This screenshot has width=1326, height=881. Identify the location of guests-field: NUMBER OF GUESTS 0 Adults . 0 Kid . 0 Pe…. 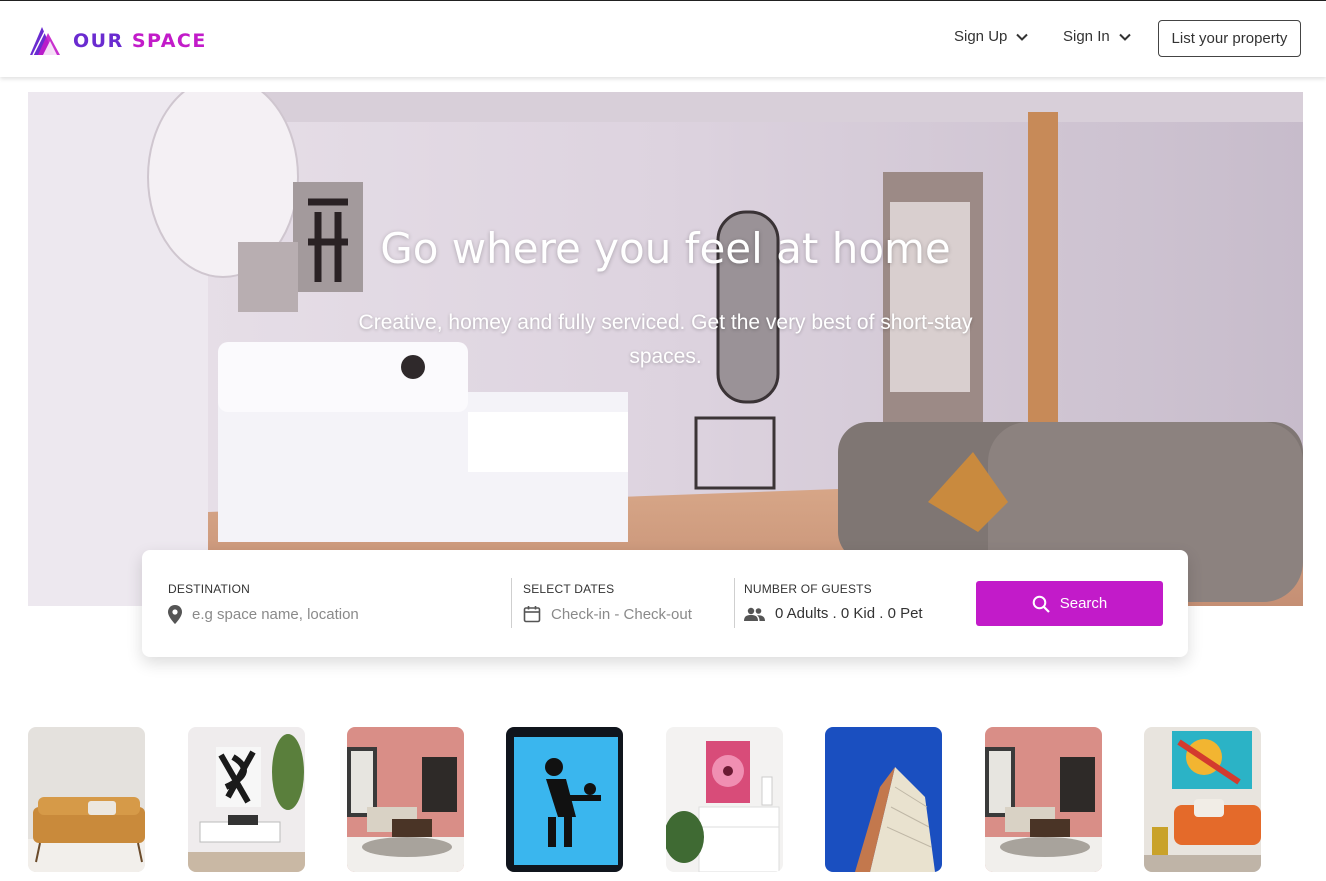
(833, 602).